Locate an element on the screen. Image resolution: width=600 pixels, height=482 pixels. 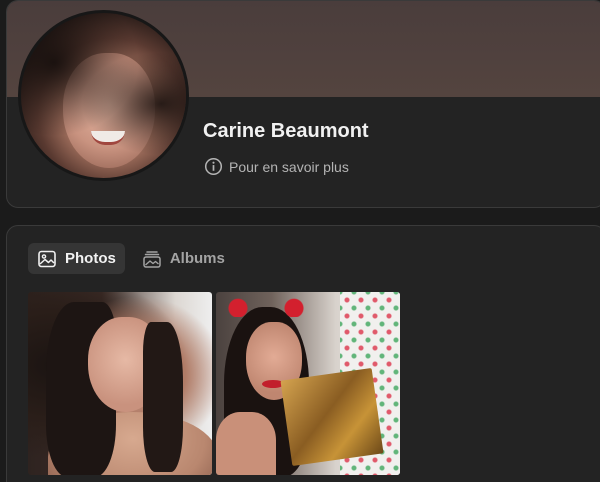
photo-subject-arm is located at coordinates (246, 443).